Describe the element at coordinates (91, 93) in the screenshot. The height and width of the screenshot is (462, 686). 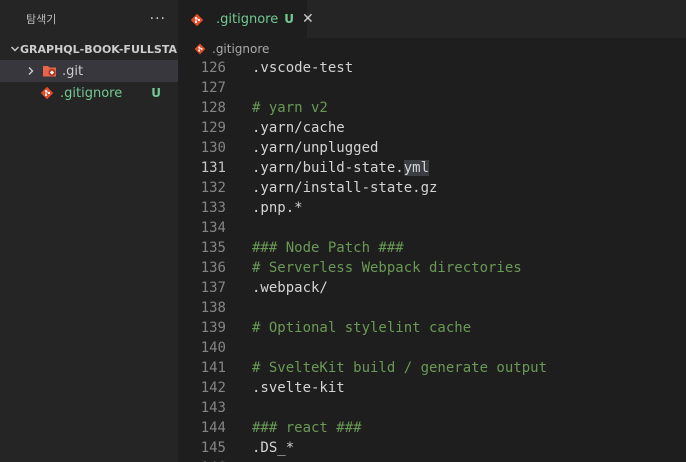
I see `tree-item-label: .gitignore` at that location.